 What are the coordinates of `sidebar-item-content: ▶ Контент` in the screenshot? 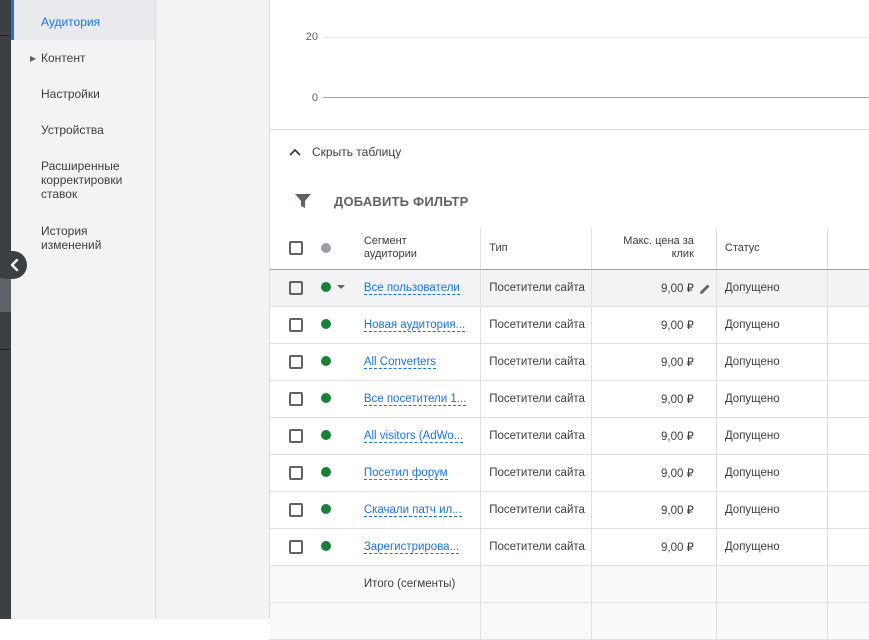 It's located at (83, 58).